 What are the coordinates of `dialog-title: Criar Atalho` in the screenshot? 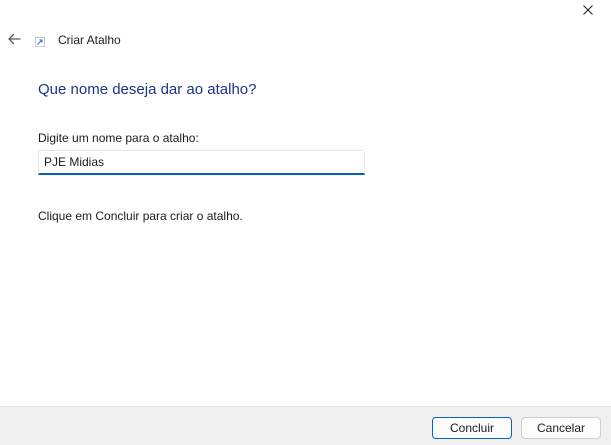 It's located at (89, 40).